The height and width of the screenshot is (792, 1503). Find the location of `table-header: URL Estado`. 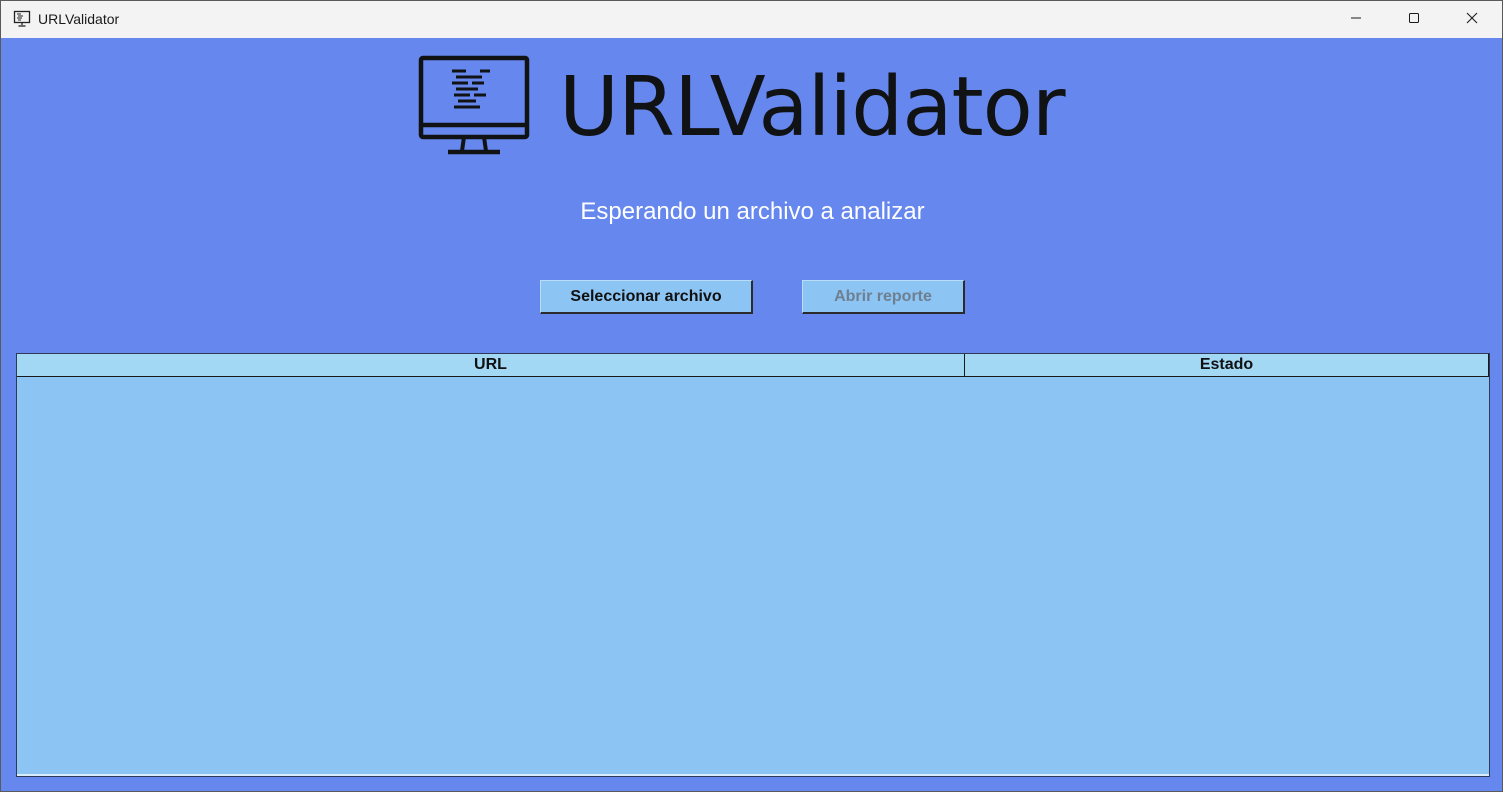

table-header: URL Estado is located at coordinates (753, 365).